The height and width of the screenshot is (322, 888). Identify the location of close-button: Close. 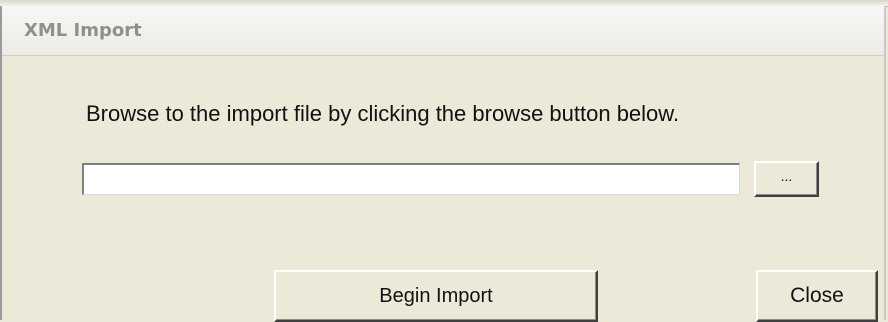
(817, 296).